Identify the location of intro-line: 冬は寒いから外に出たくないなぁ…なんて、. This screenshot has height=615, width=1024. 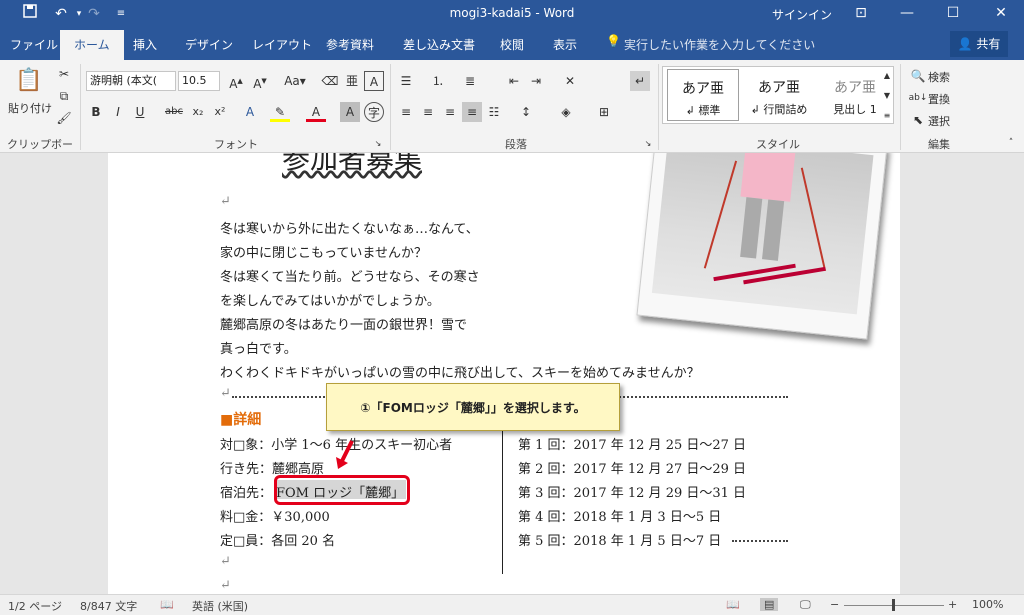
(349, 229).